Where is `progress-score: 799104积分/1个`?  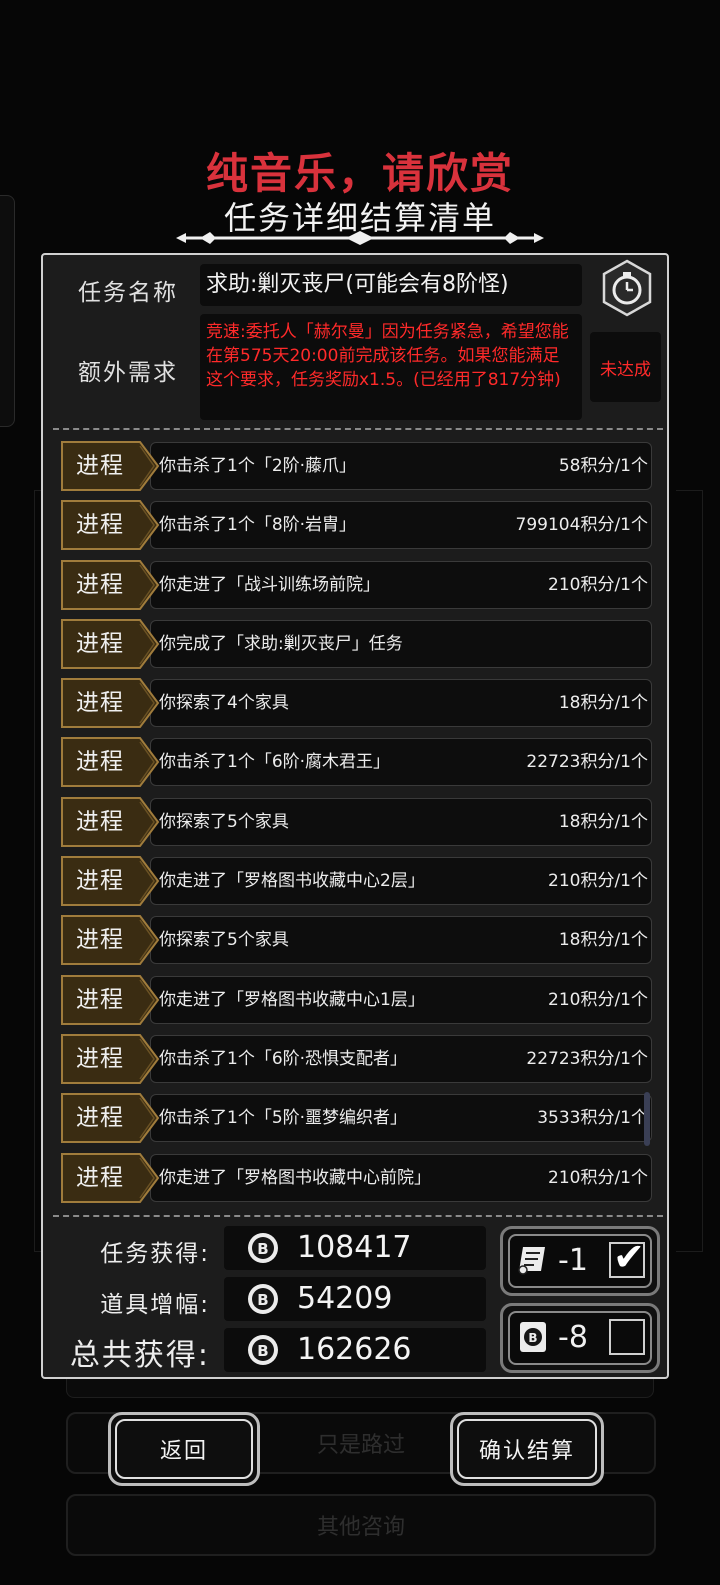
progress-score: 799104积分/1个 is located at coordinates (581, 525).